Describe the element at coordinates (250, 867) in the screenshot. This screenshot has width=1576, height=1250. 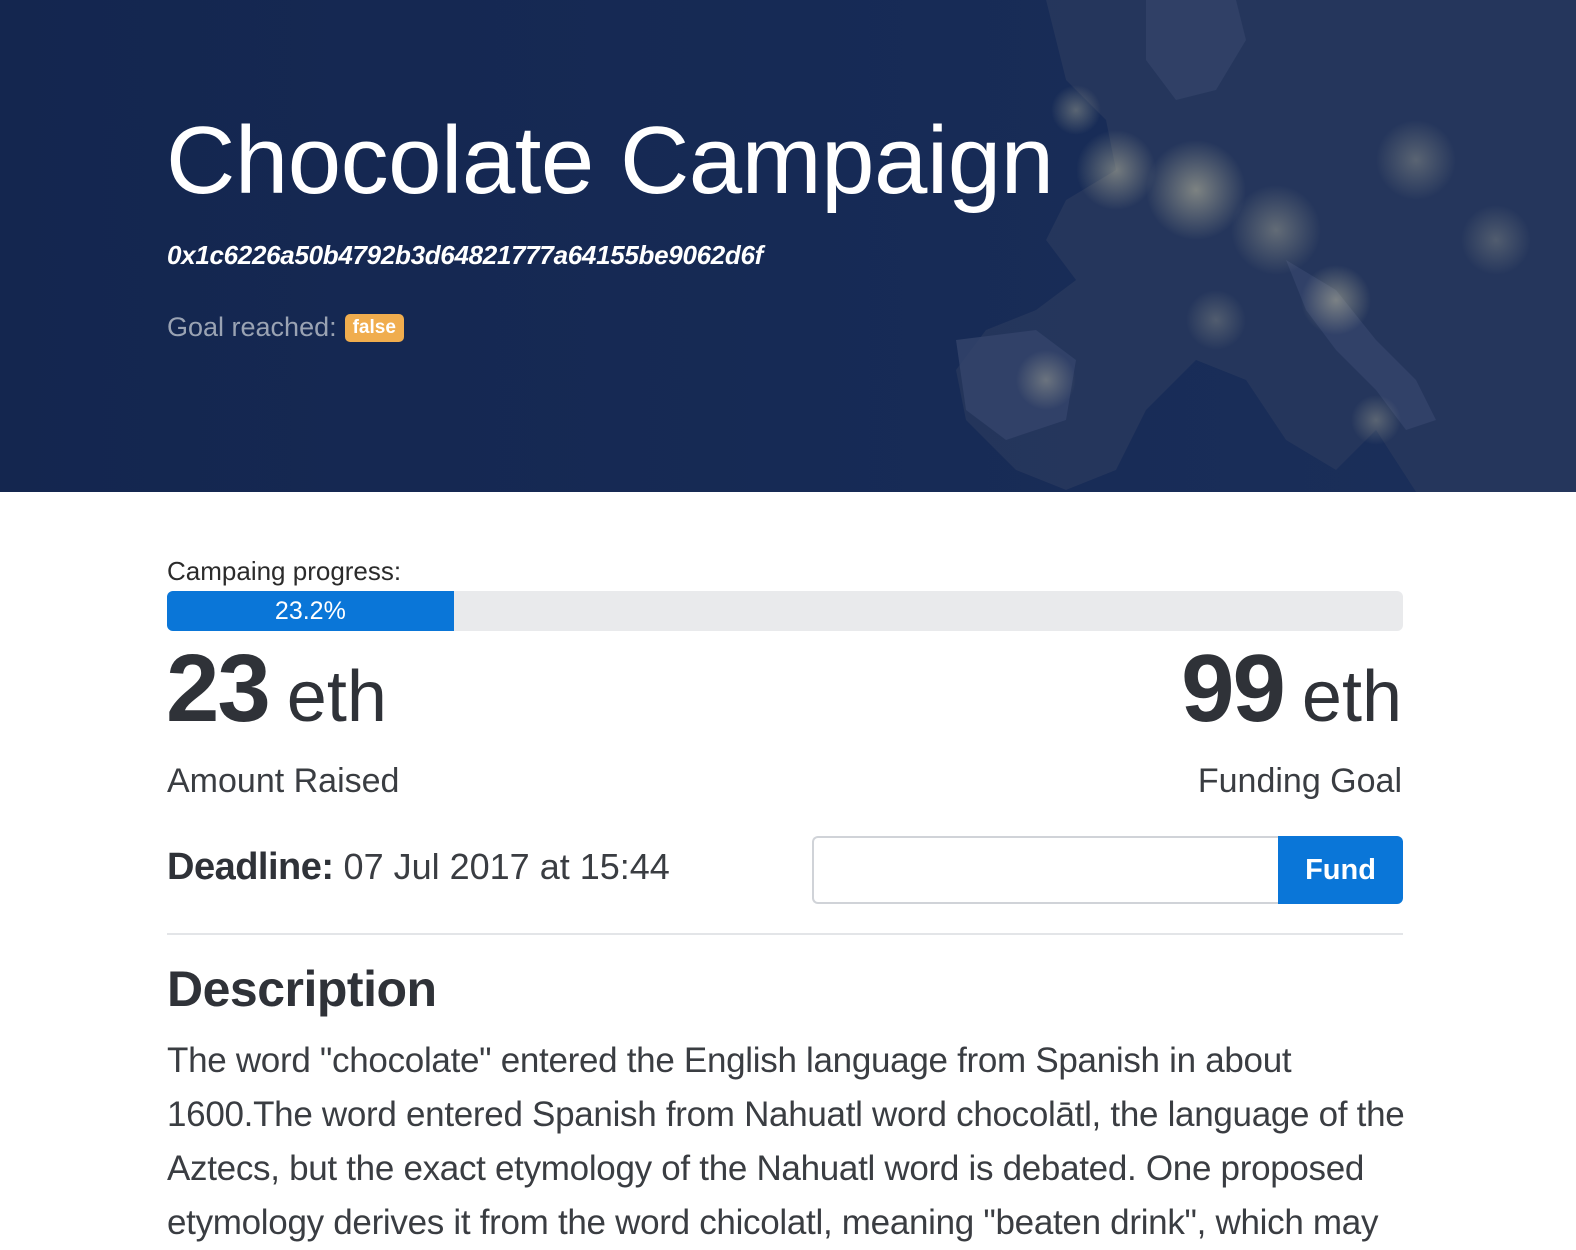
I see `deadline-label: Deadline:` at that location.